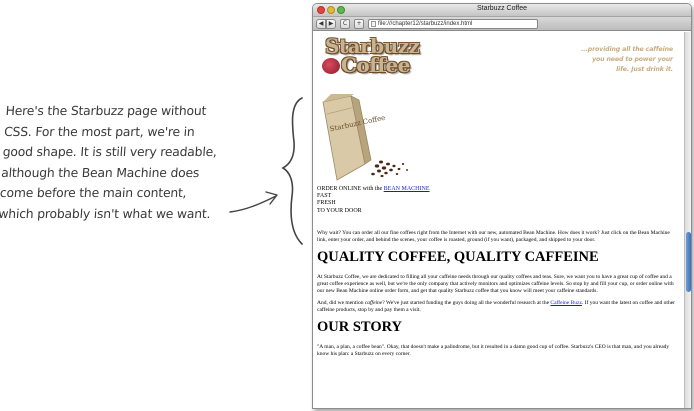 The height and width of the screenshot is (411, 694). What do you see at coordinates (425, 24) in the screenshot?
I see `address-bar-text: file:///chapter12/starbuzz/index.html` at bounding box center [425, 24].